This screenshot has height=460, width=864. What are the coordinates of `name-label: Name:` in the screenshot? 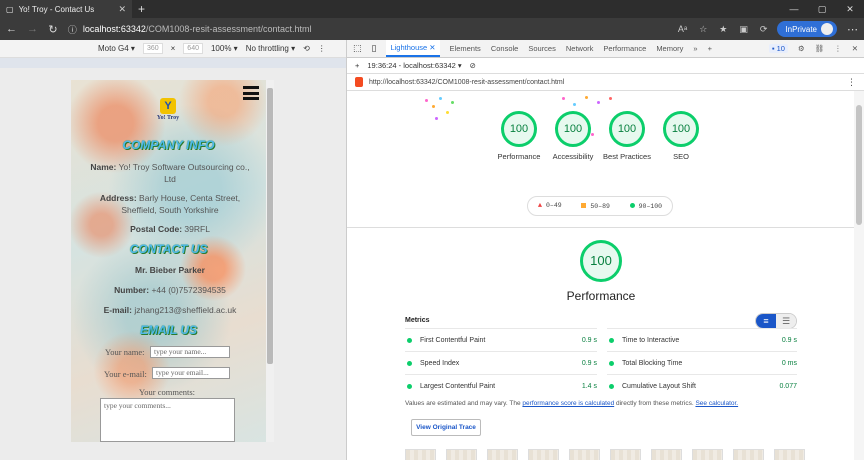 It's located at (103, 167).